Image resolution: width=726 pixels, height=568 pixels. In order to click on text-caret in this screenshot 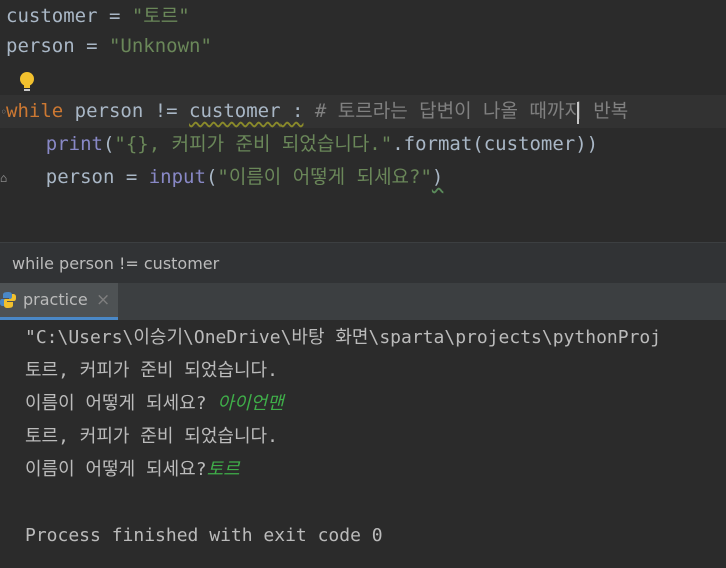, I will do `click(578, 113)`.